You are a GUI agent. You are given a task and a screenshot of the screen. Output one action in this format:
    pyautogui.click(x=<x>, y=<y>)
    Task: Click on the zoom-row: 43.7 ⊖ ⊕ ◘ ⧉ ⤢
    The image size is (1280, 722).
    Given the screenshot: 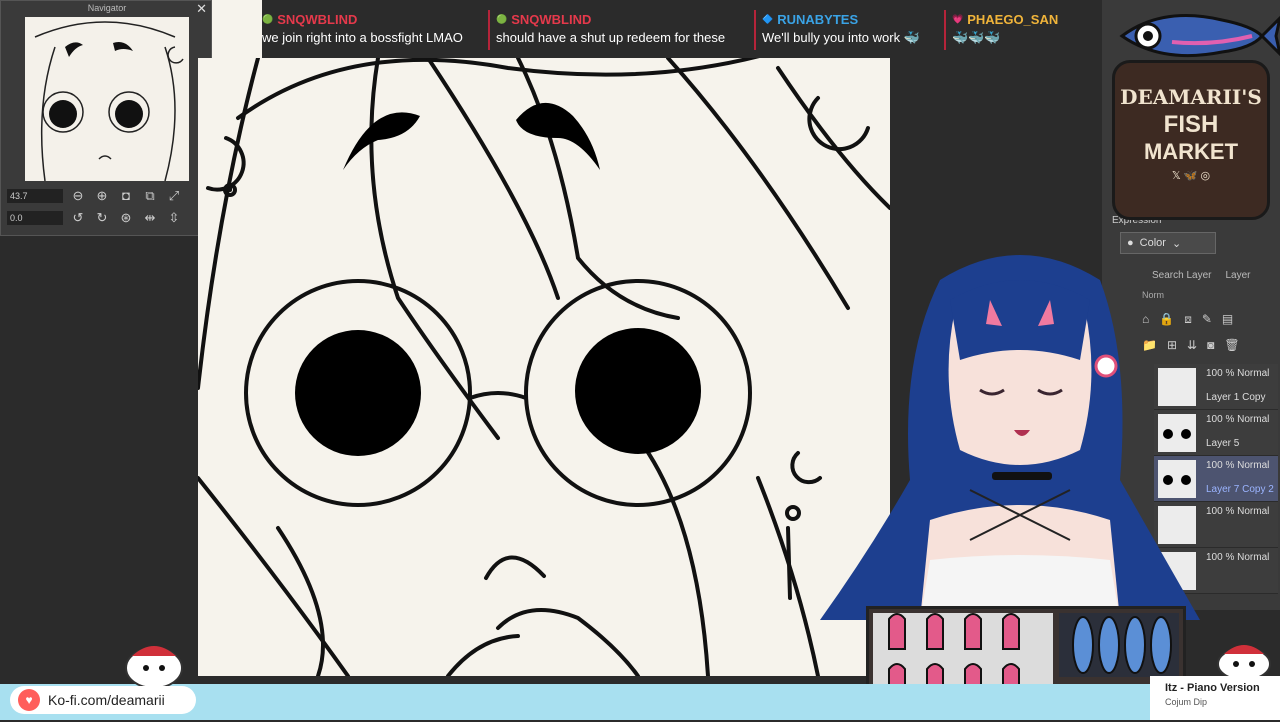 What is the action you would take?
    pyautogui.click(x=107, y=196)
    